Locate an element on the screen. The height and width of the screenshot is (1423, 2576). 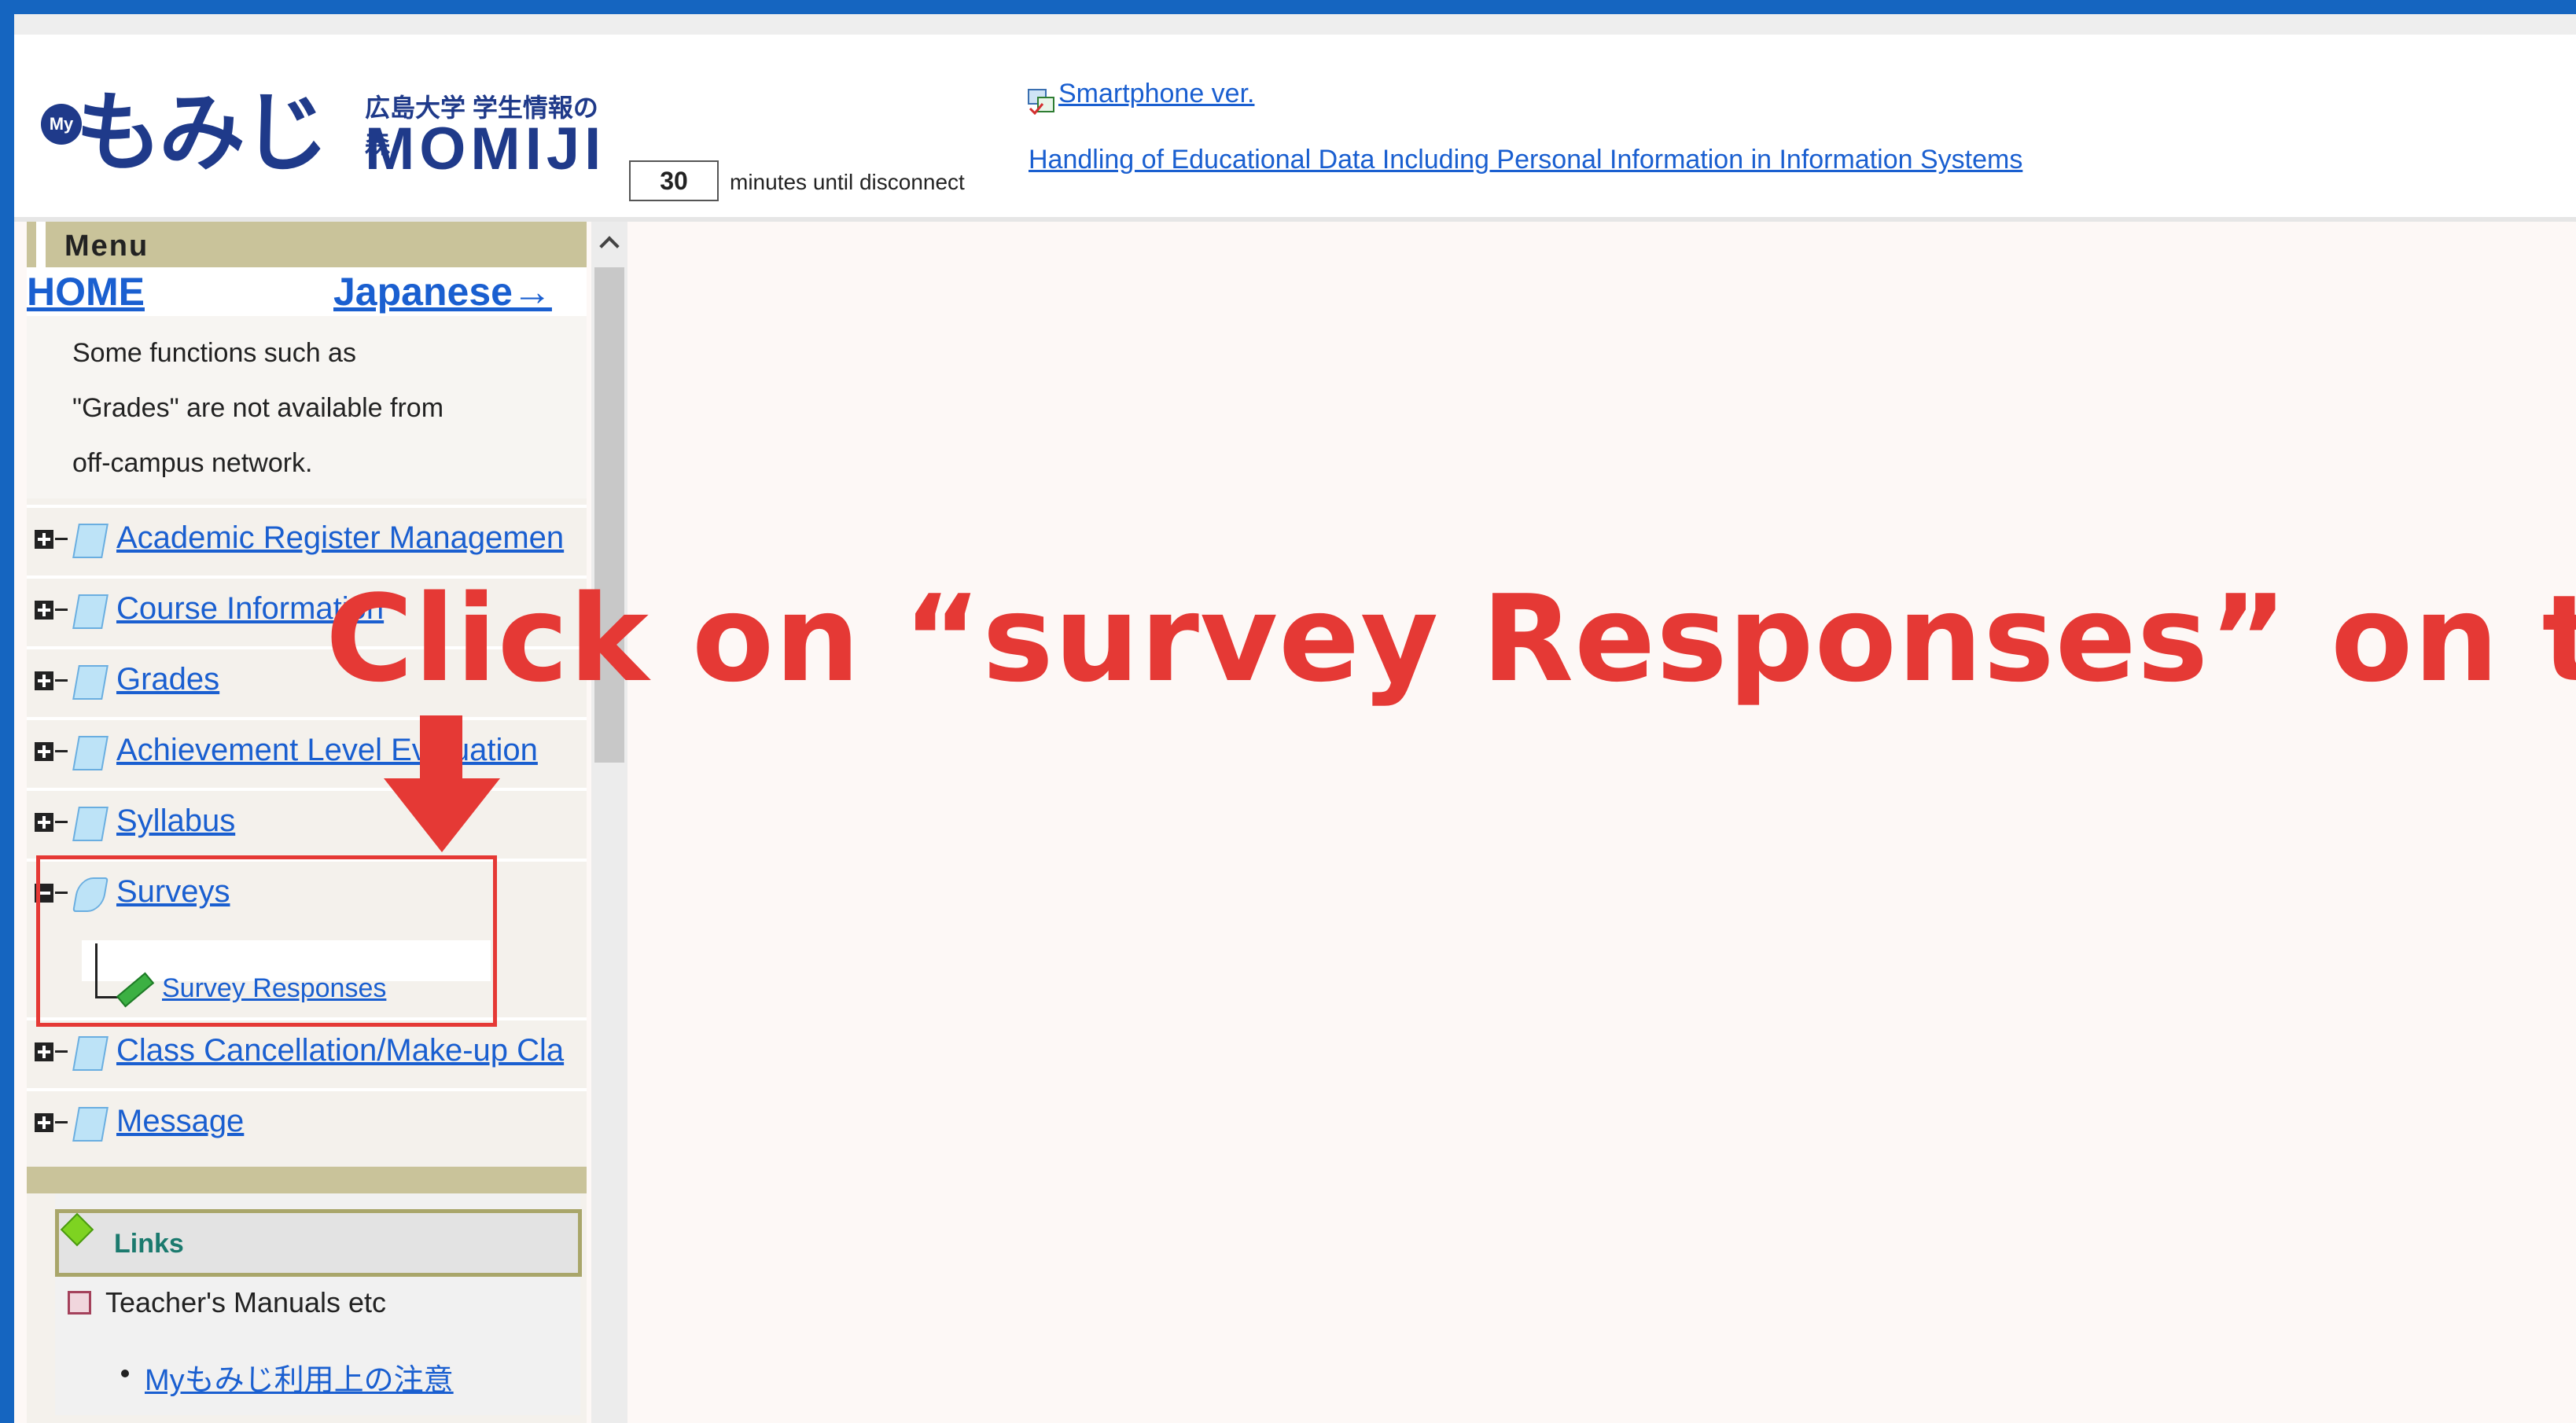
logo-roman: MOMIJI is located at coordinates (485, 149).